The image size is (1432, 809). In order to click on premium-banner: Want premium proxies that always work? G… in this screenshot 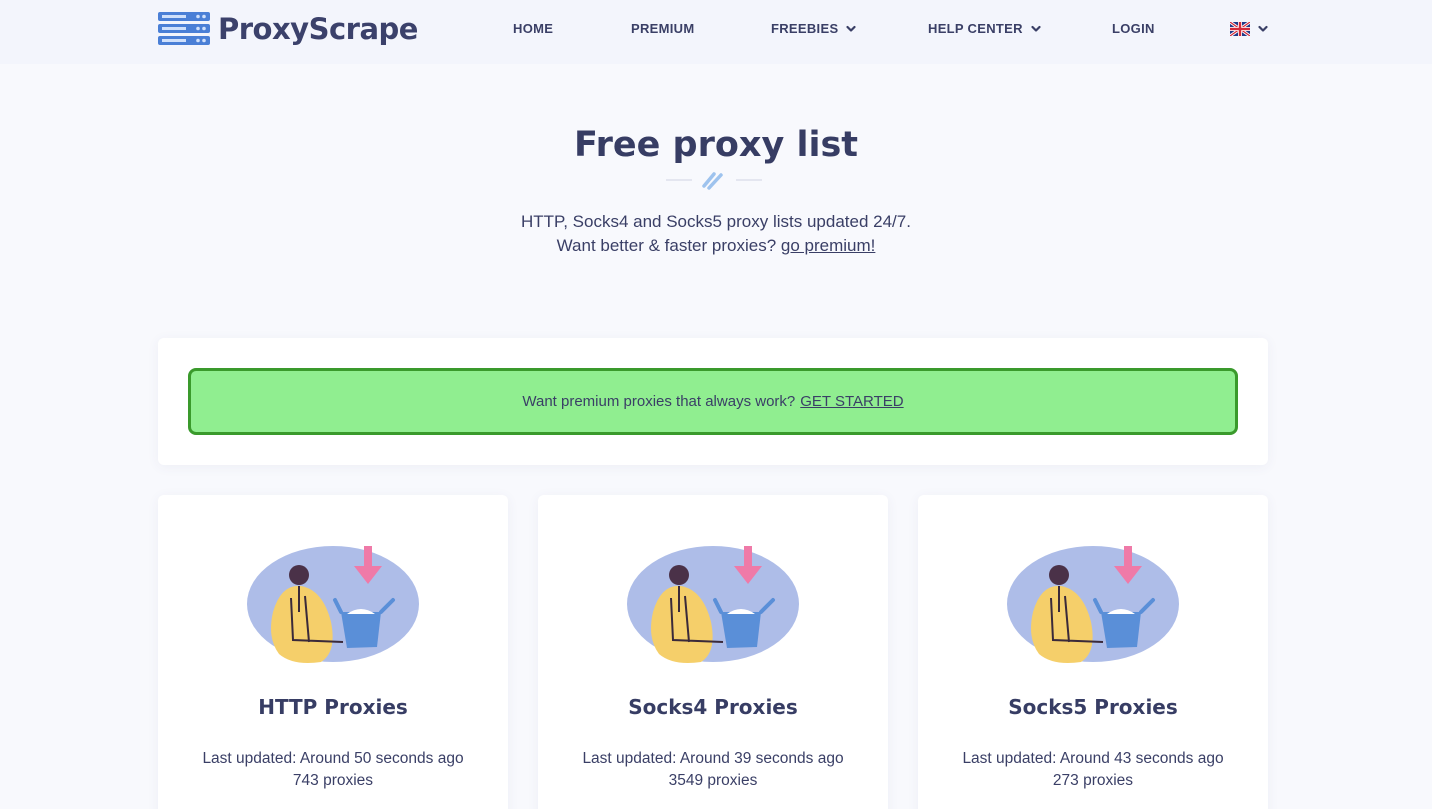, I will do `click(713, 401)`.